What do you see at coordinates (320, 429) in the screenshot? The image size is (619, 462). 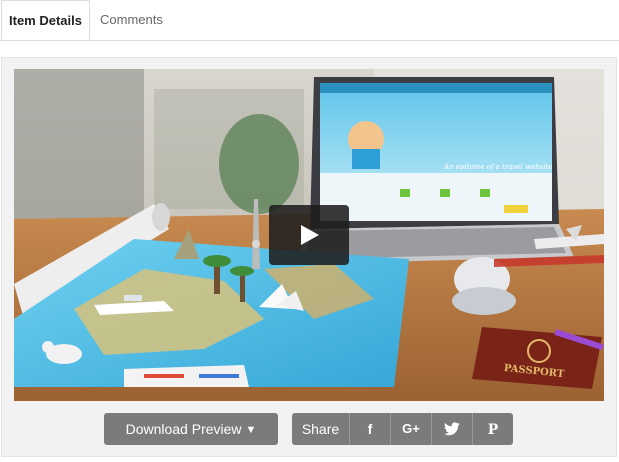 I see `share-label-button: Share` at bounding box center [320, 429].